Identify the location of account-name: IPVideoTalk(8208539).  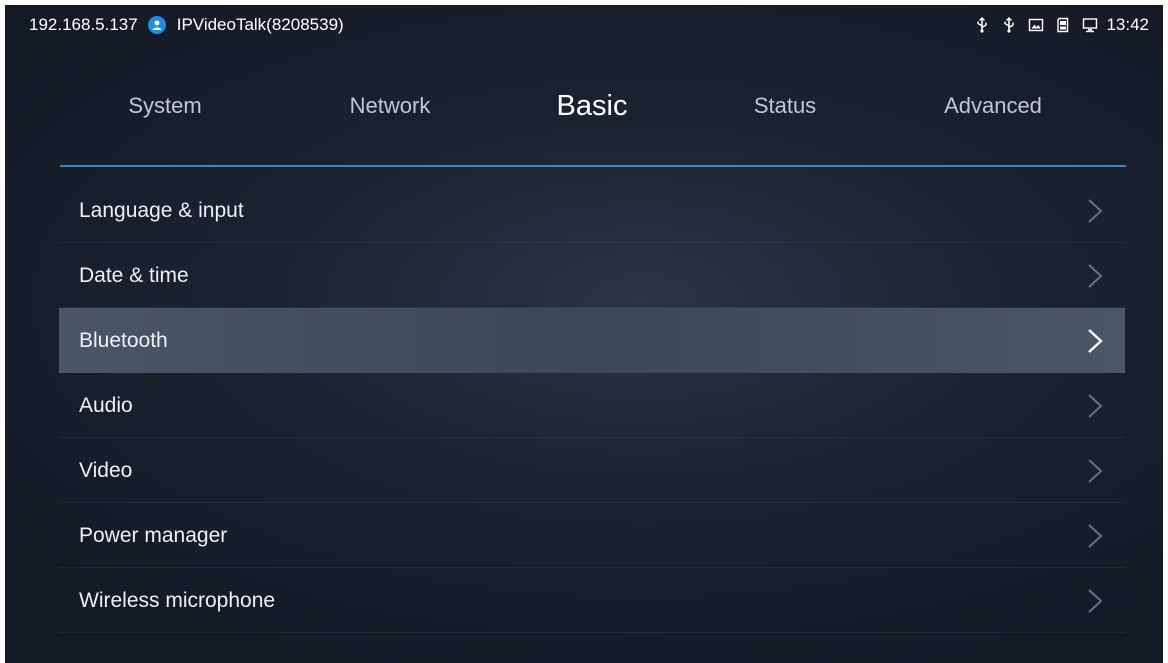
(260, 24).